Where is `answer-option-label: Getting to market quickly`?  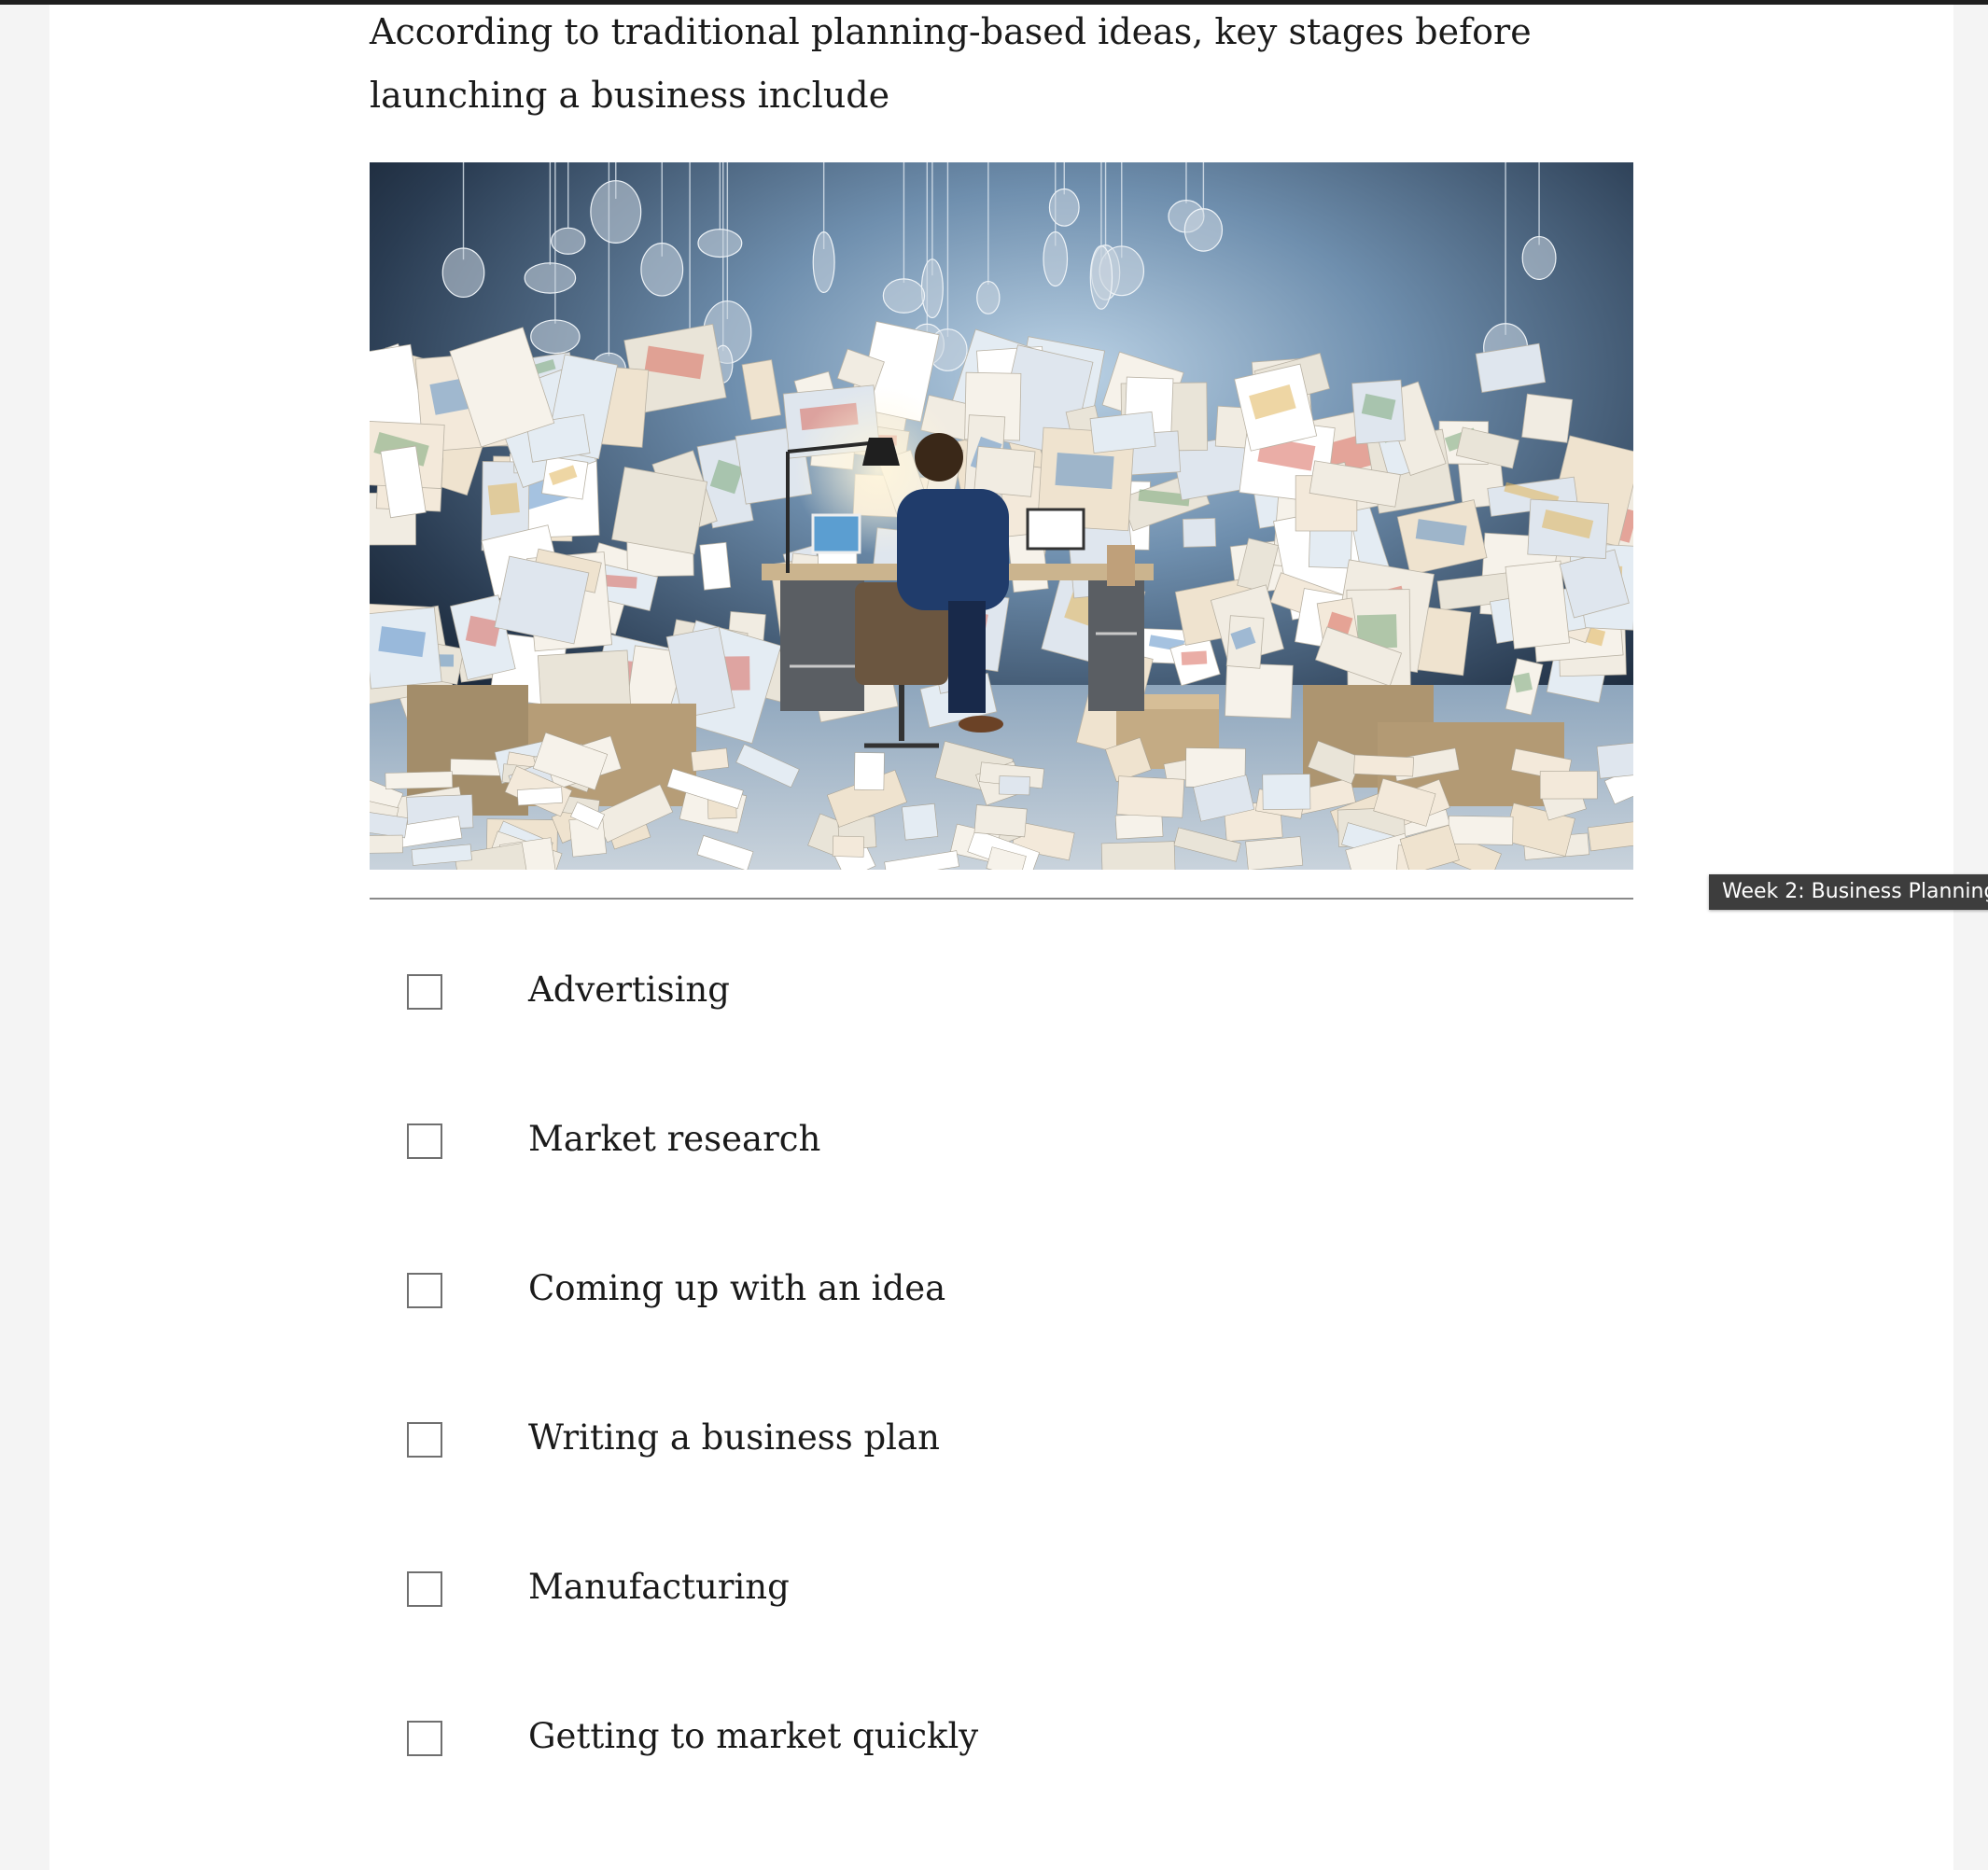
answer-option-label: Getting to market quickly is located at coordinates (753, 1736).